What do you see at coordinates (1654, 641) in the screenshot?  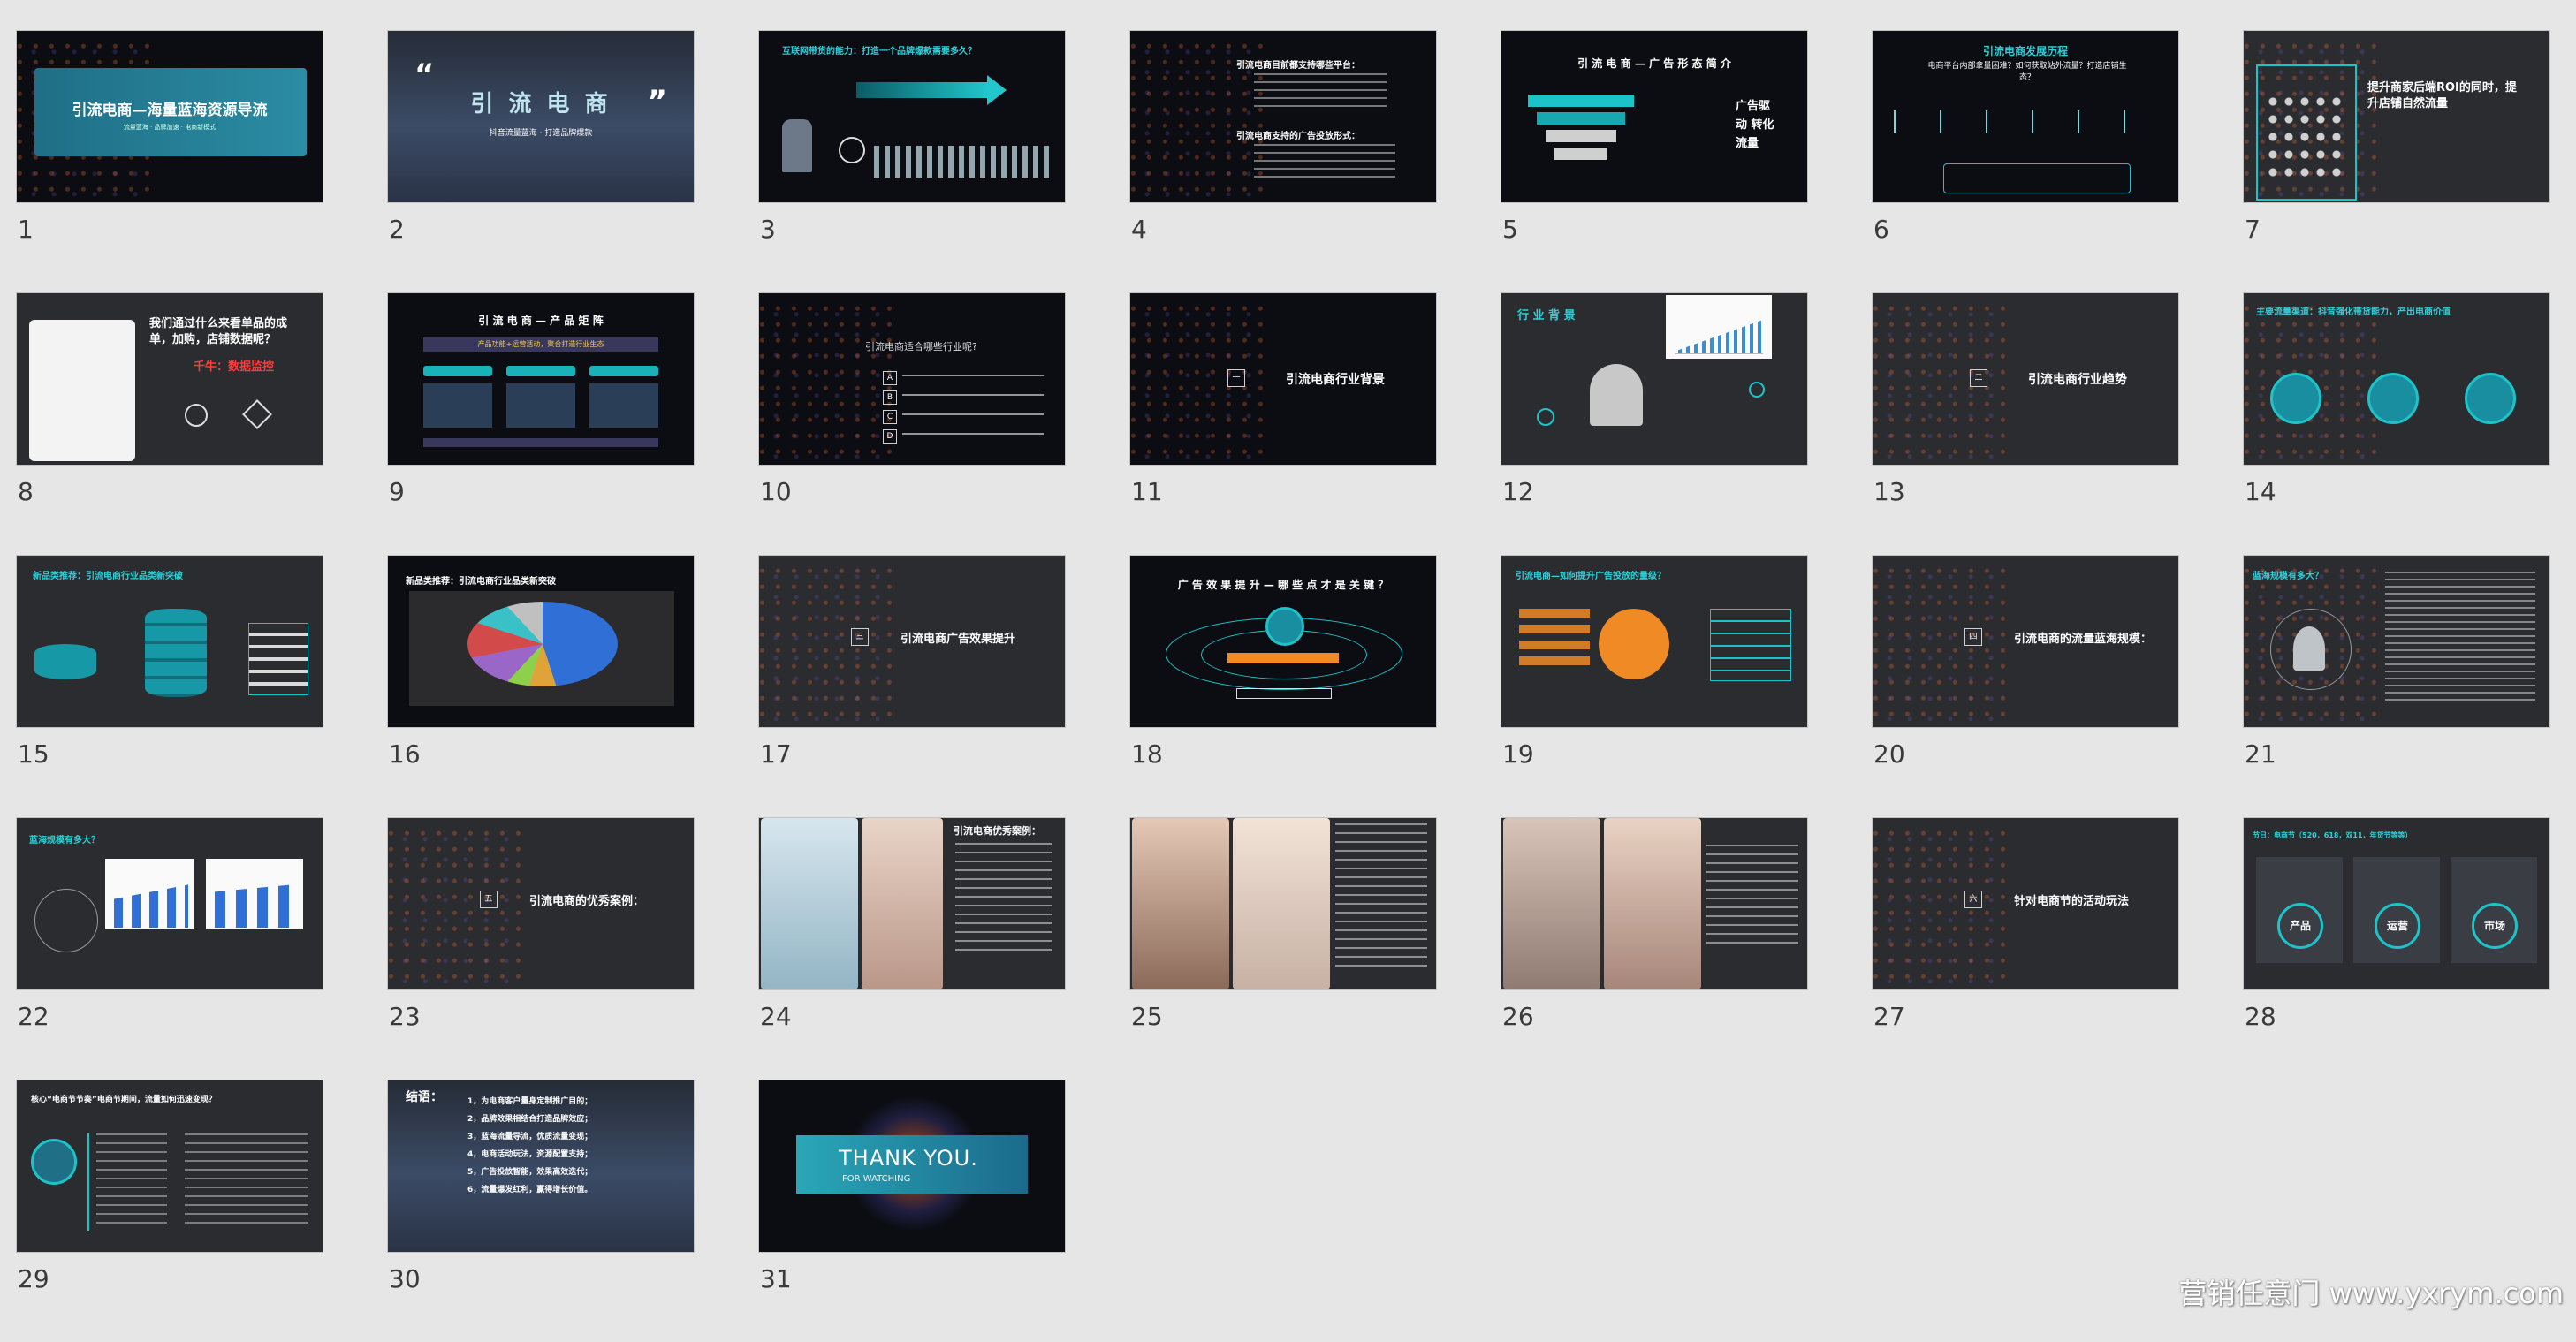 I see `slide-thumbnail-19: 引流电商—如何提升广告投放的量级？` at bounding box center [1654, 641].